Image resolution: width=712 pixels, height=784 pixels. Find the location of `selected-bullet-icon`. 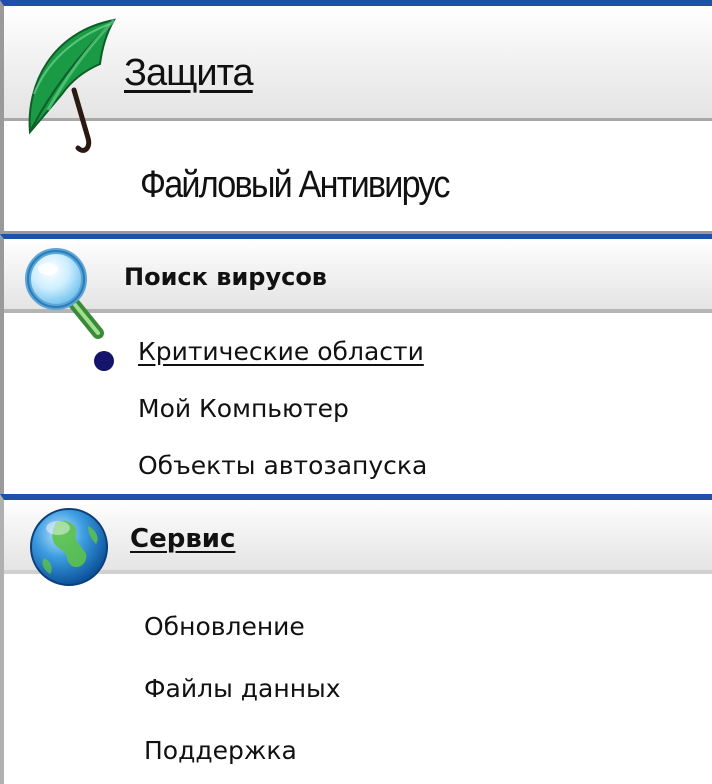

selected-bullet-icon is located at coordinates (104, 361).